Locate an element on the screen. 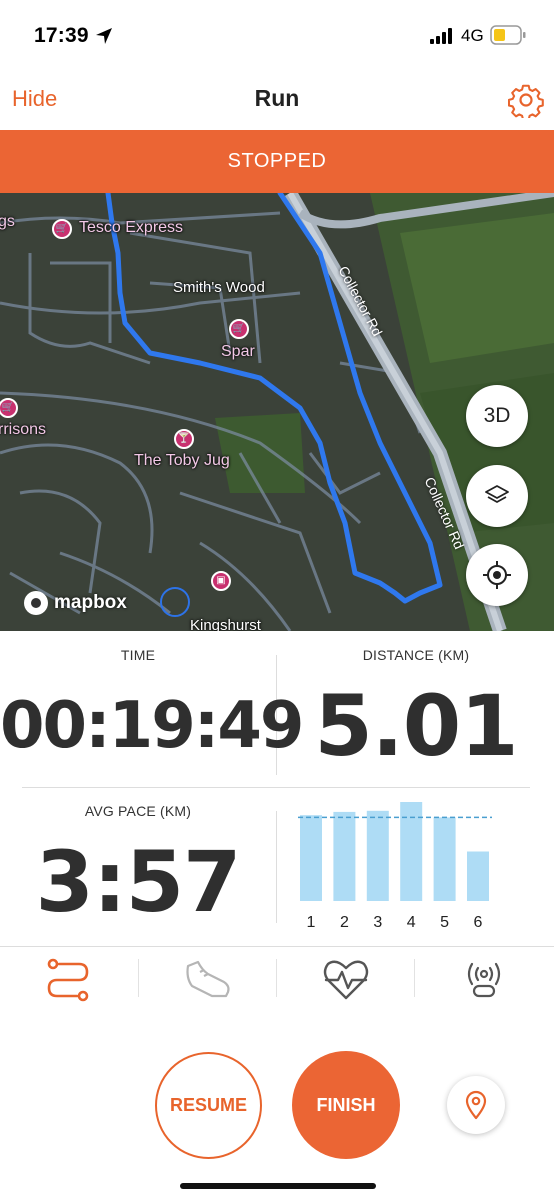  route-icon is located at coordinates (68, 980).